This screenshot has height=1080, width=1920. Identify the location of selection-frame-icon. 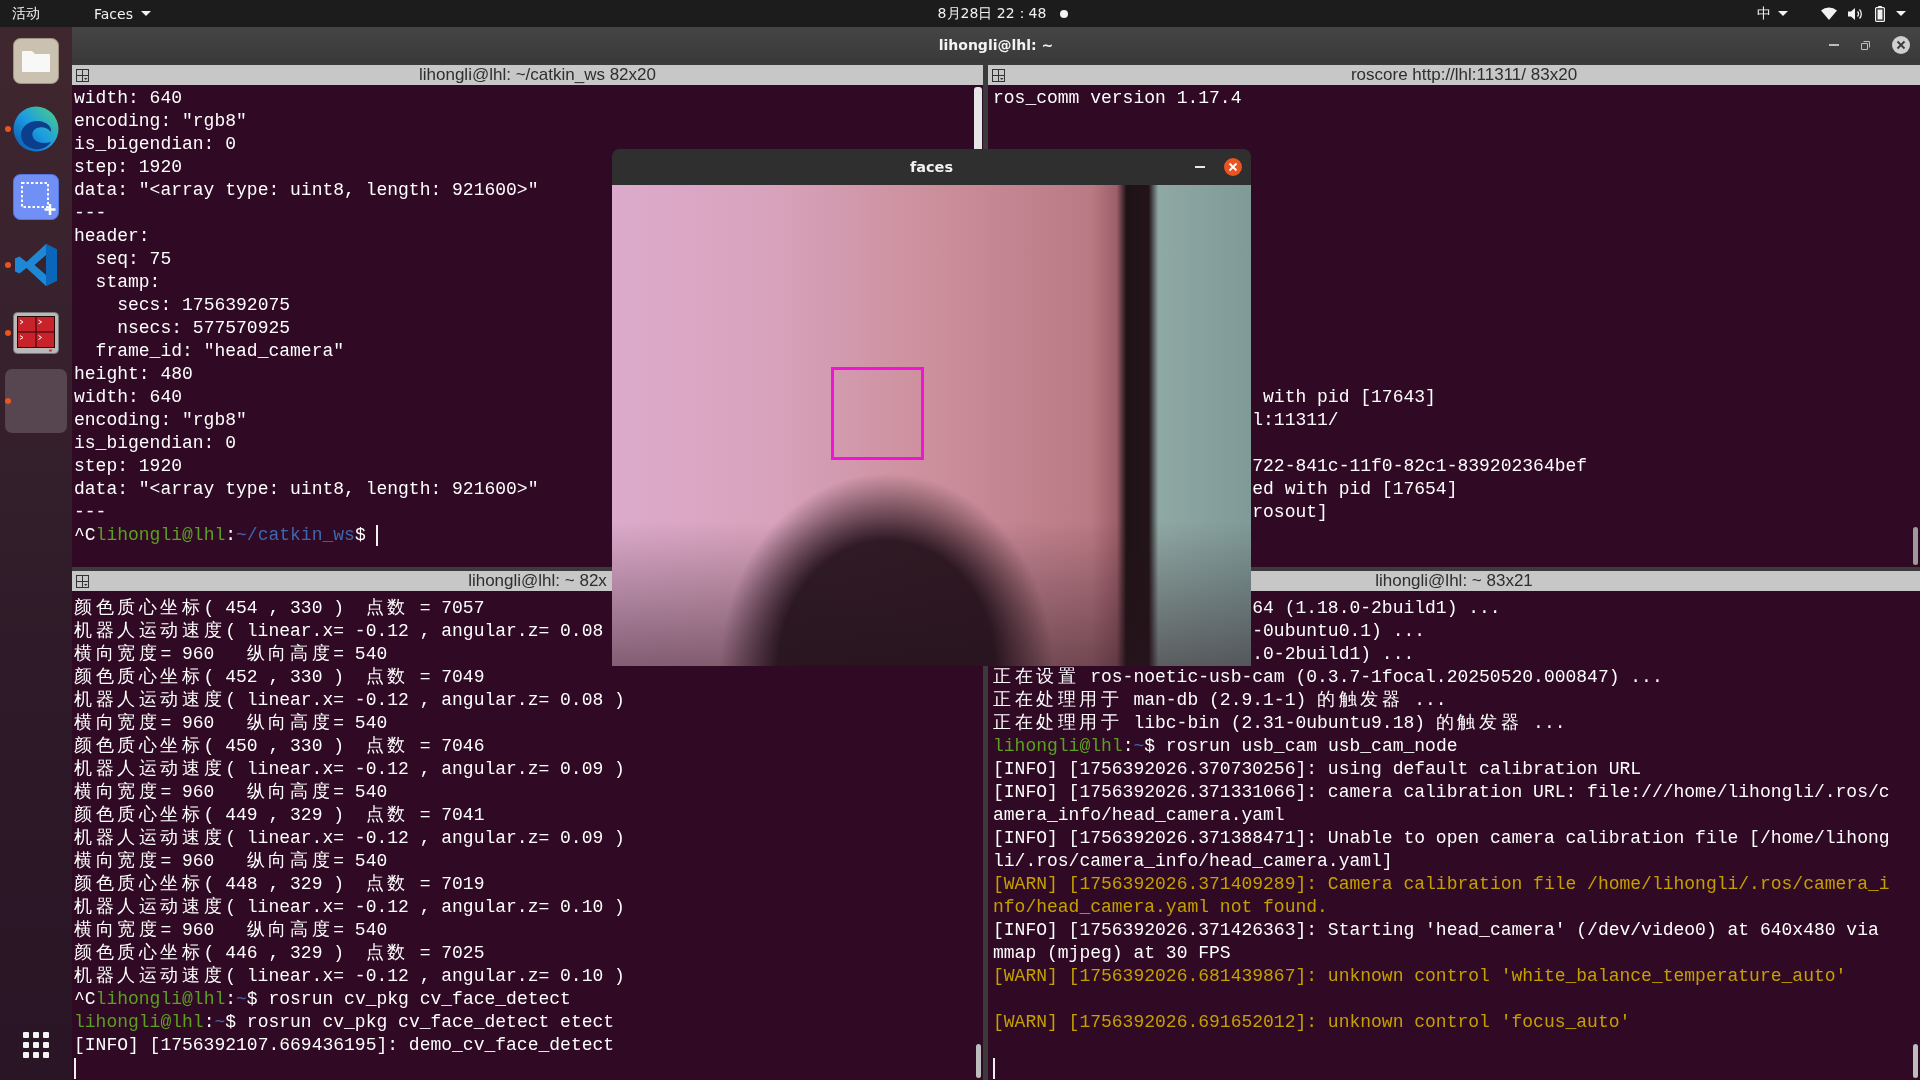
(36, 197).